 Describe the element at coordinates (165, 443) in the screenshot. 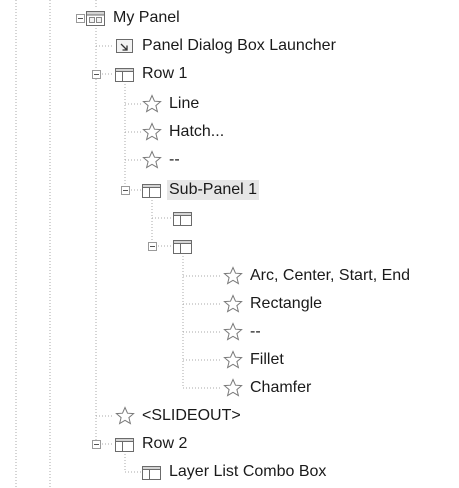

I see `tree-node-label: Row 2` at that location.